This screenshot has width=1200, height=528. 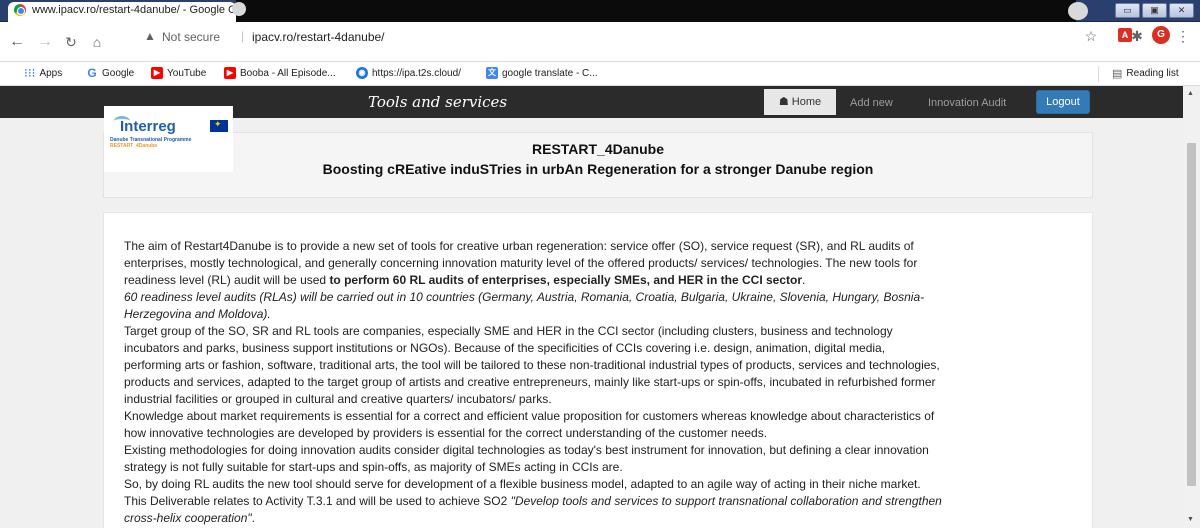 I want to click on bookmarks-divider, so click(x=1098, y=74).